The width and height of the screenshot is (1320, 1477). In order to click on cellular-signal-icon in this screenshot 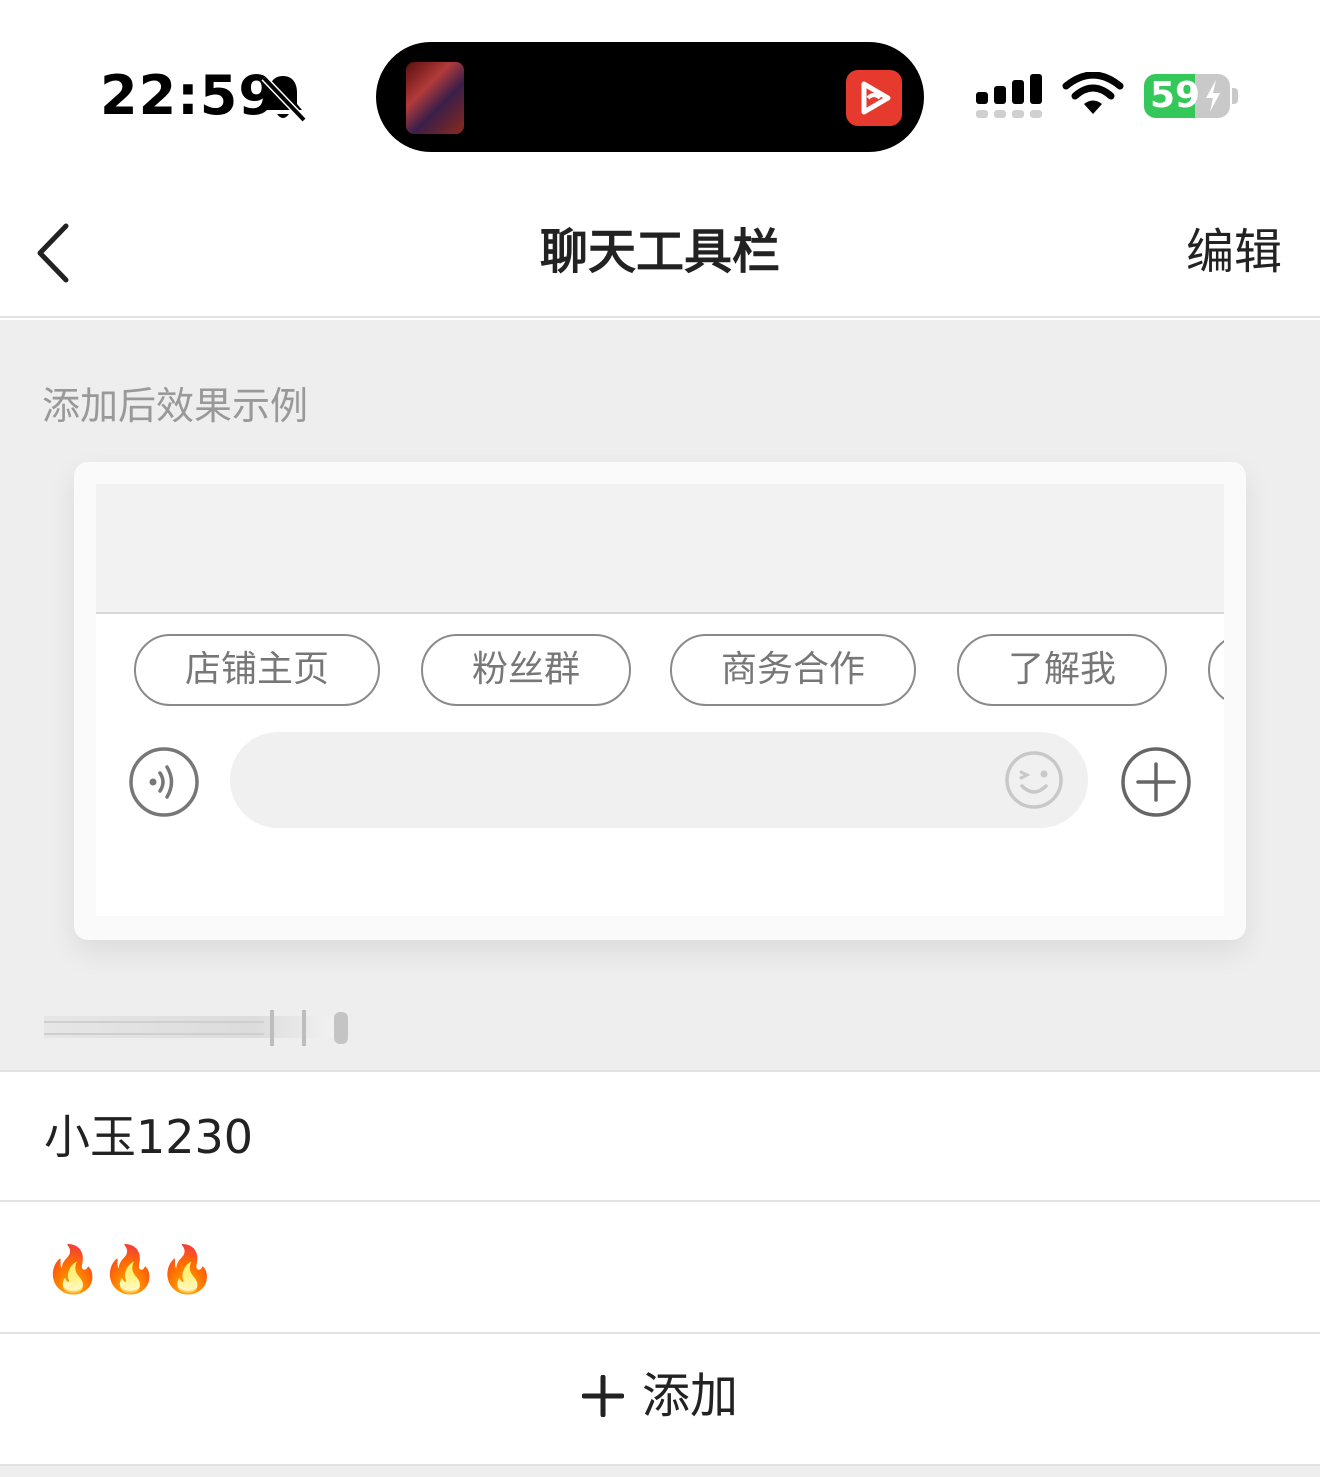, I will do `click(1009, 96)`.